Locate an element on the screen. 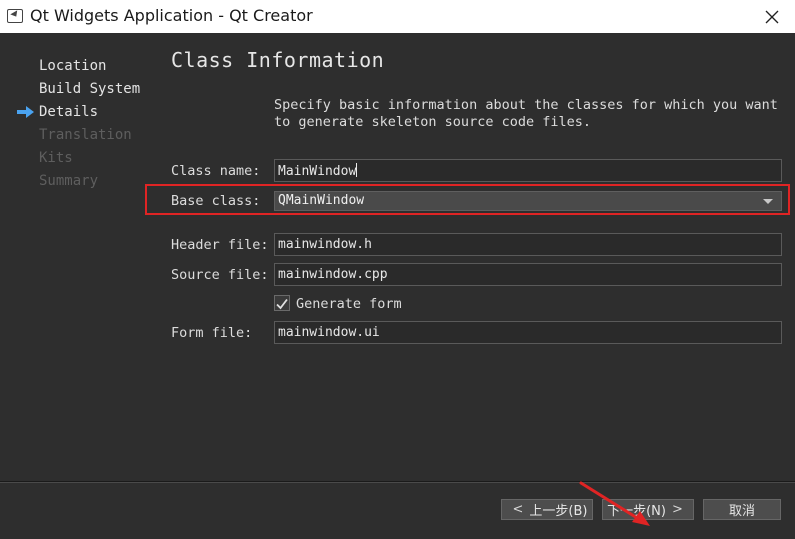  annotation-arrow-icon is located at coordinates (614, 503).